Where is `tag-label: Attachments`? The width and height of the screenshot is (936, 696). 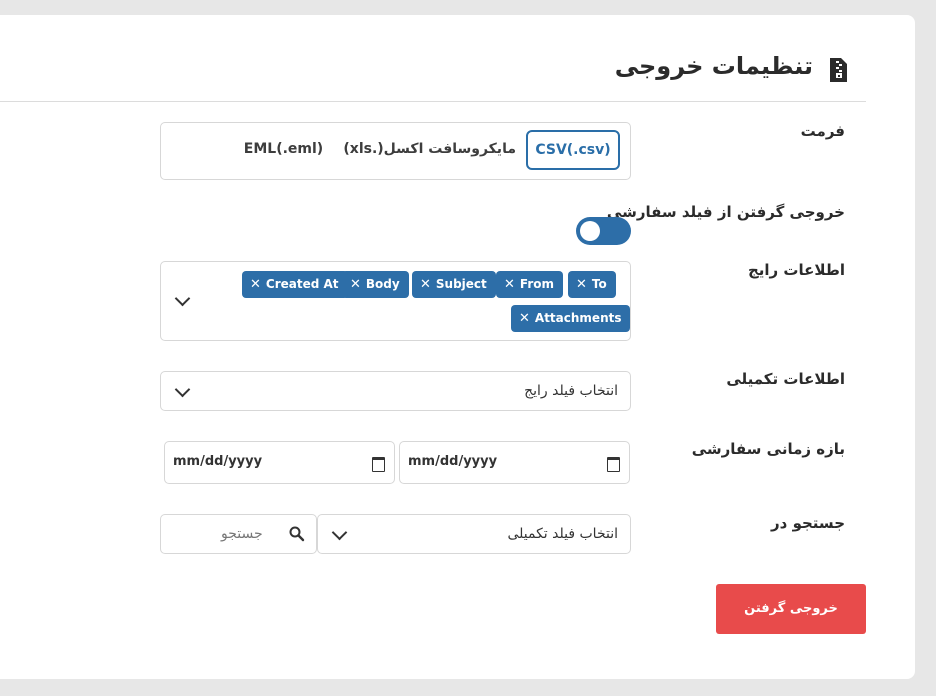
tag-label: Attachments is located at coordinates (578, 318).